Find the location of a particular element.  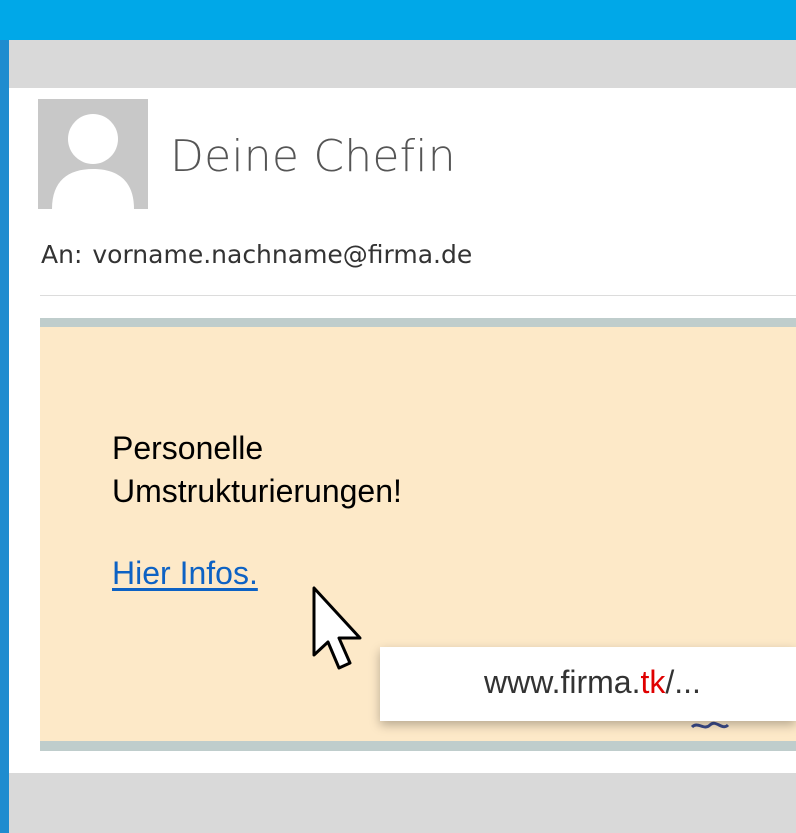

recipient-line: An: vorname.nachname@firma.de is located at coordinates (256, 254).